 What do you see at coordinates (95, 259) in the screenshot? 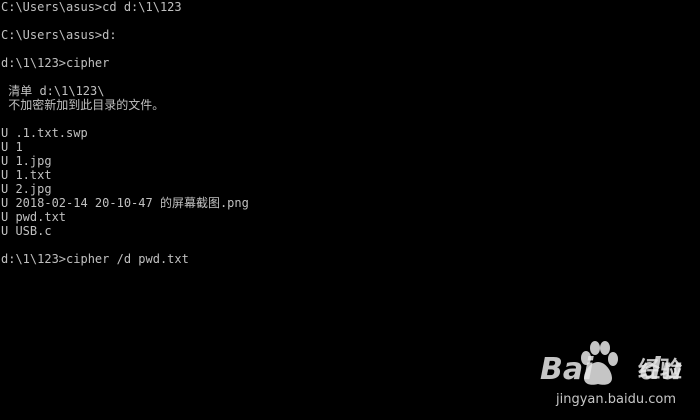
I see `console-line-current-command: d:\1\123>cipher /d pwd.txt` at bounding box center [95, 259].